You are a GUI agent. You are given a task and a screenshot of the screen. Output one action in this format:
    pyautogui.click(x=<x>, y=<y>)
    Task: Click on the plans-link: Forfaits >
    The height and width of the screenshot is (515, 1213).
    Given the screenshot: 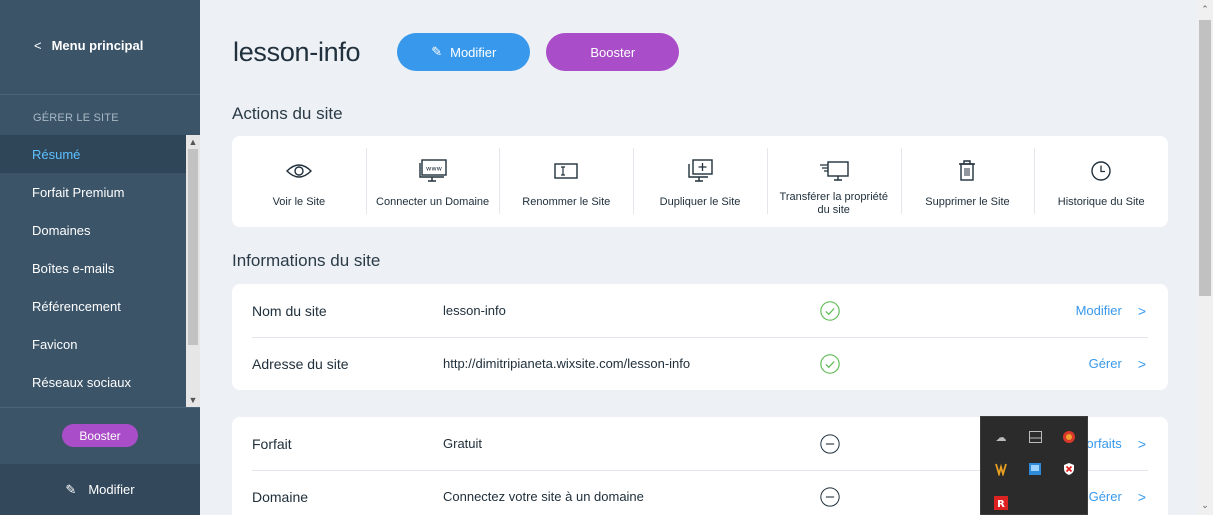 What is the action you would take?
    pyautogui.click(x=1112, y=444)
    